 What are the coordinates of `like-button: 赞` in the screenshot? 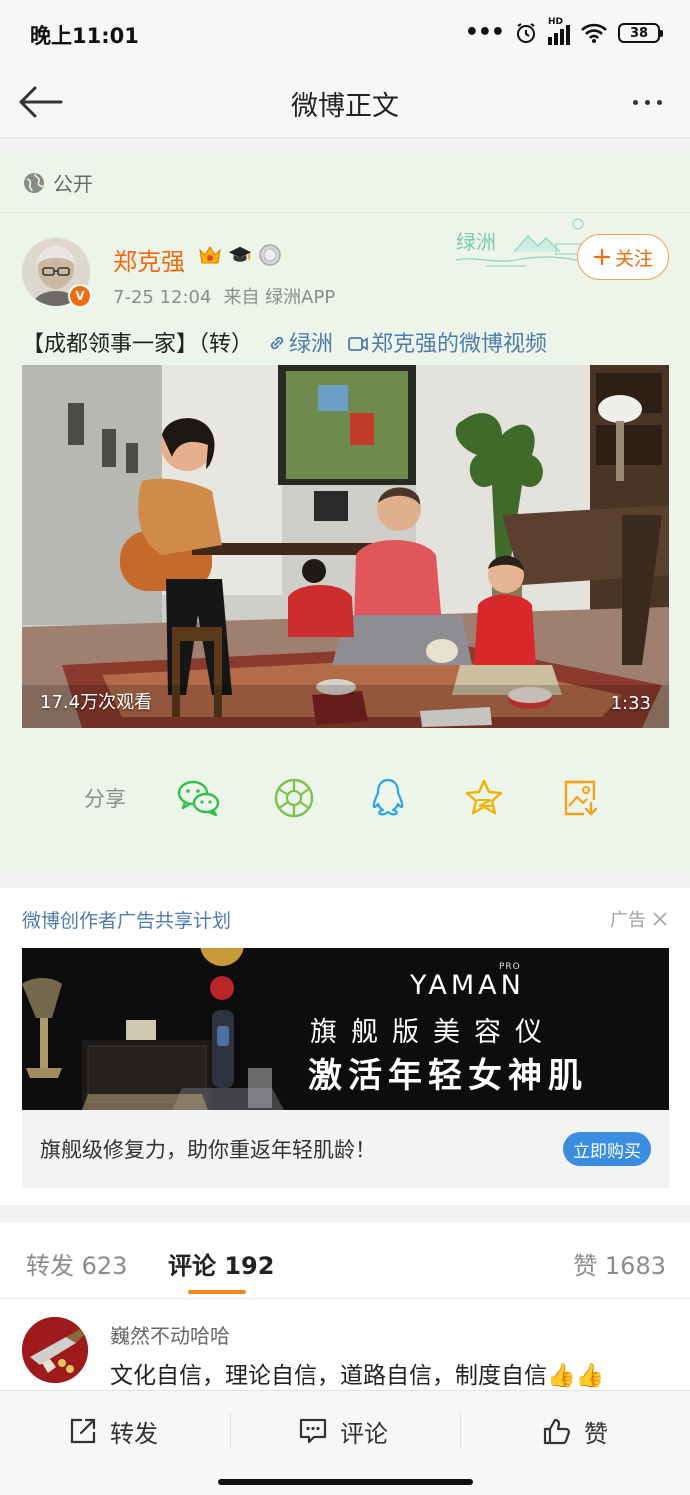 It's located at (575, 1431).